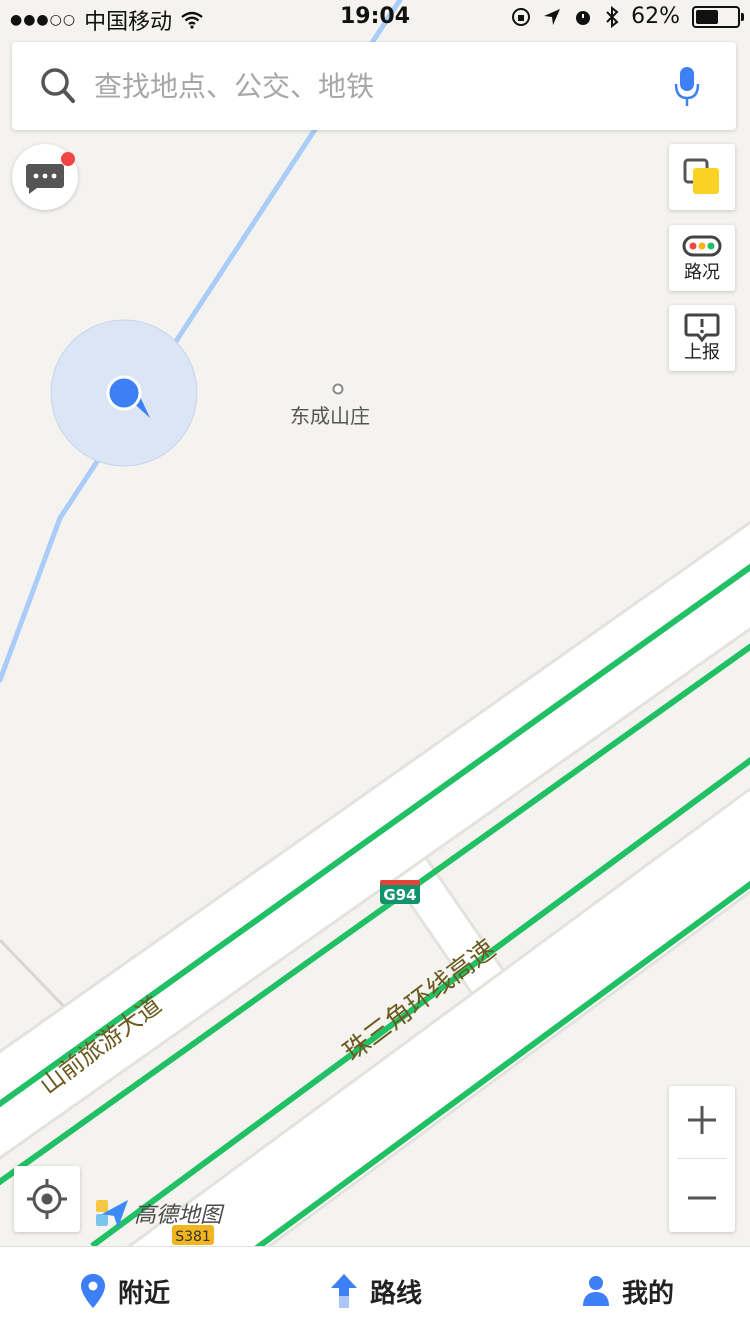 The height and width of the screenshot is (1335, 750). Describe the element at coordinates (596, 1291) in the screenshot. I see `user-icon` at that location.